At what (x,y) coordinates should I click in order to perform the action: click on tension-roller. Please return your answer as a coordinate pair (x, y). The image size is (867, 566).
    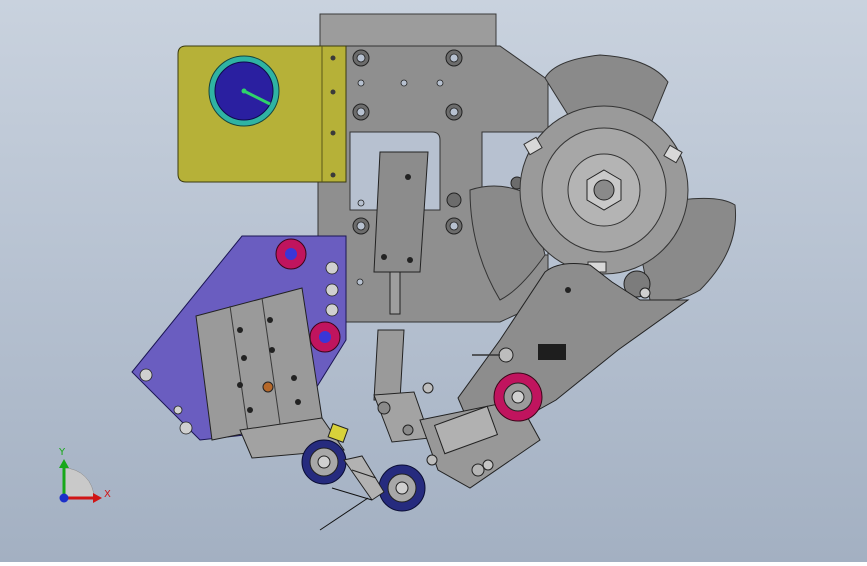
    Looking at the image, I should click on (518, 397).